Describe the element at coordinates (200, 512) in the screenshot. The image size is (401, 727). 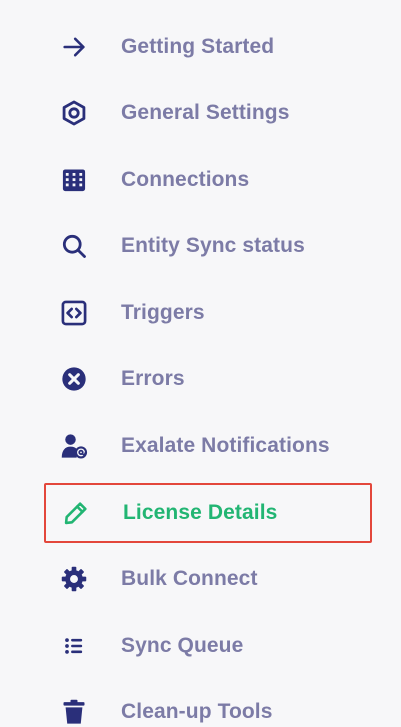
I see `sidebar-item-label: License Details` at that location.